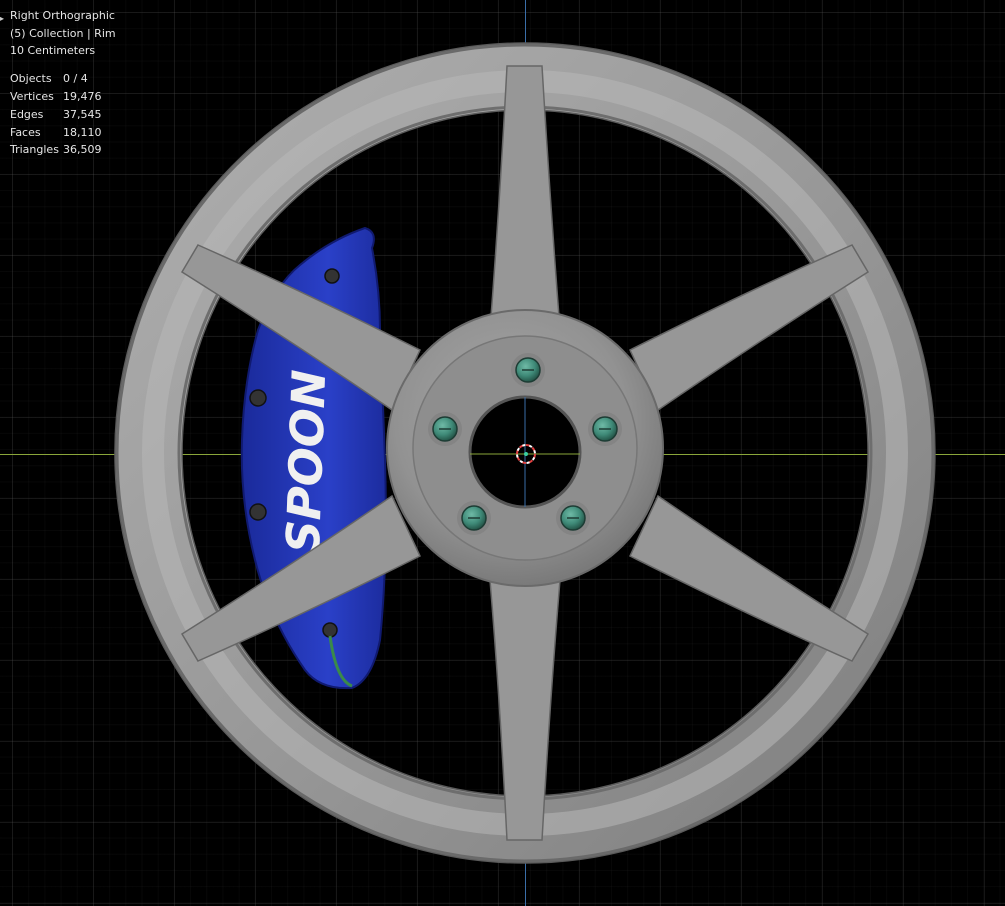  I want to click on stat-label: Faces, so click(25, 132).